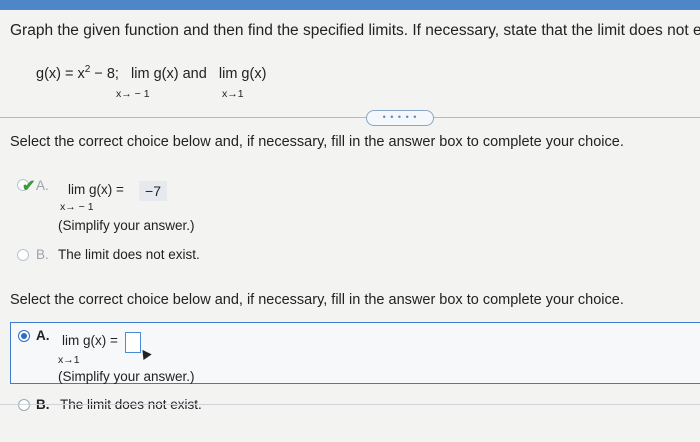  What do you see at coordinates (23, 255) in the screenshot?
I see `part1-option-b-radio` at bounding box center [23, 255].